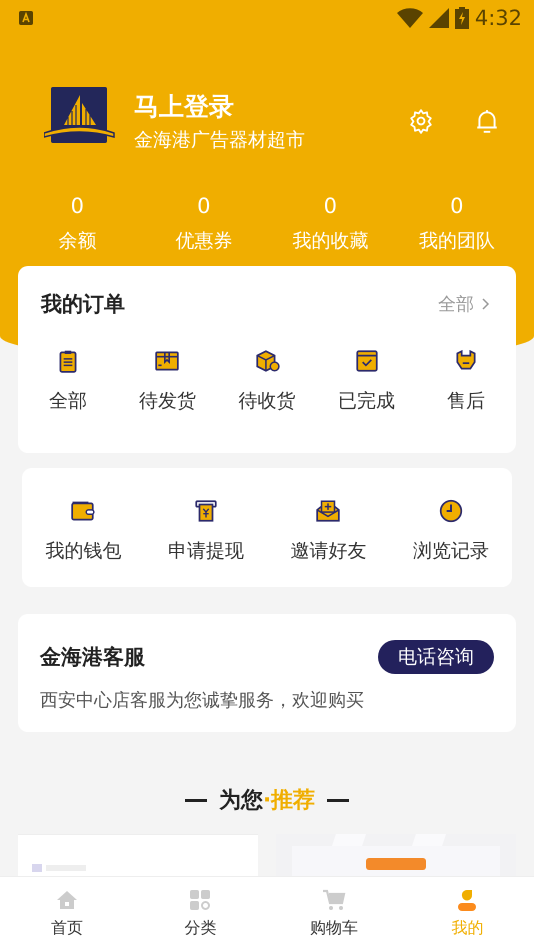  I want to click on store-name: 金海港广告器材超市, so click(220, 140).